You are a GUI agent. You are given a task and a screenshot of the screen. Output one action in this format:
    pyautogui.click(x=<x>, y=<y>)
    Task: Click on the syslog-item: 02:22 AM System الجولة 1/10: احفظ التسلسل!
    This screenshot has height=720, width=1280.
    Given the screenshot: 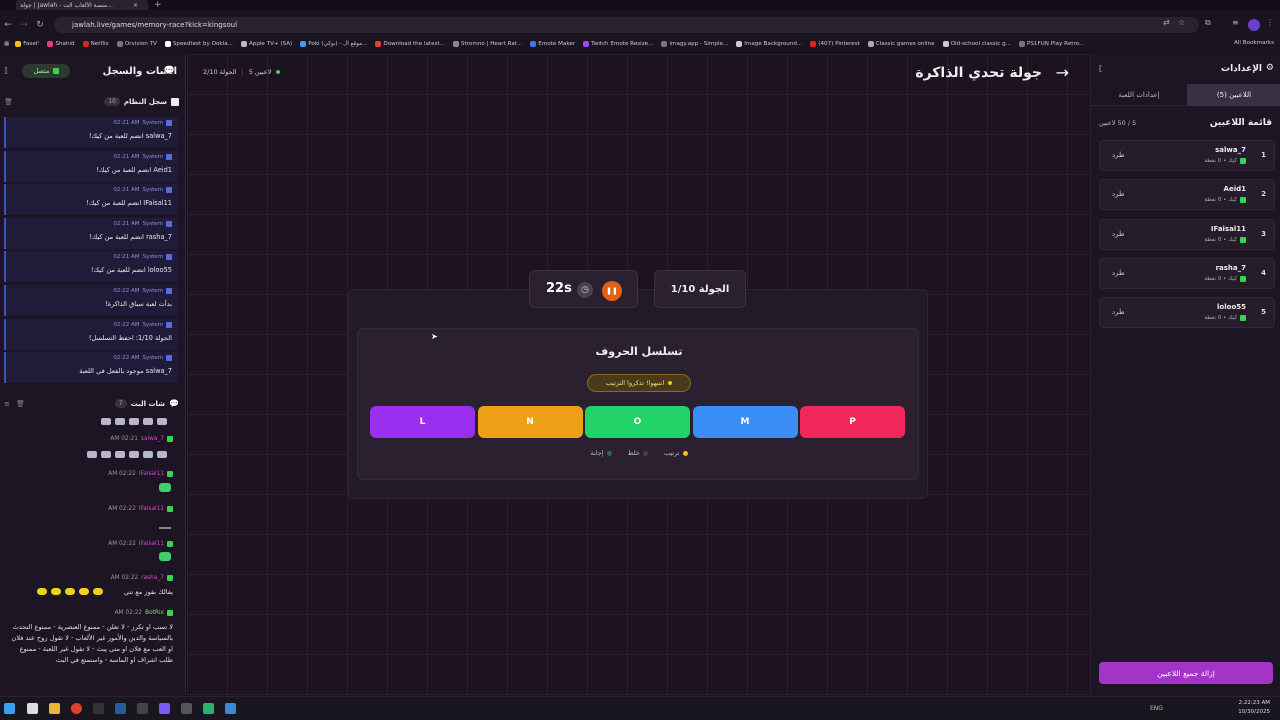 What is the action you would take?
    pyautogui.click(x=91, y=334)
    